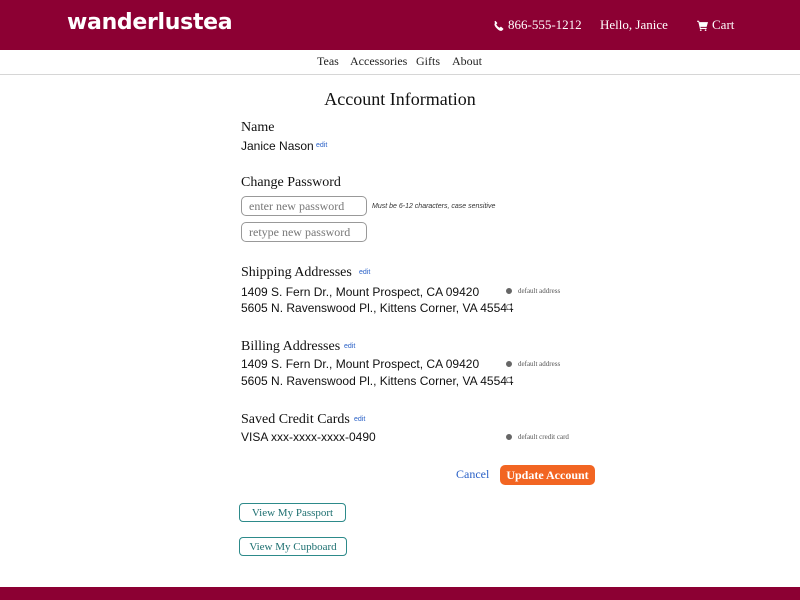 The image size is (800, 600). I want to click on shipping-default-label: default address, so click(539, 291).